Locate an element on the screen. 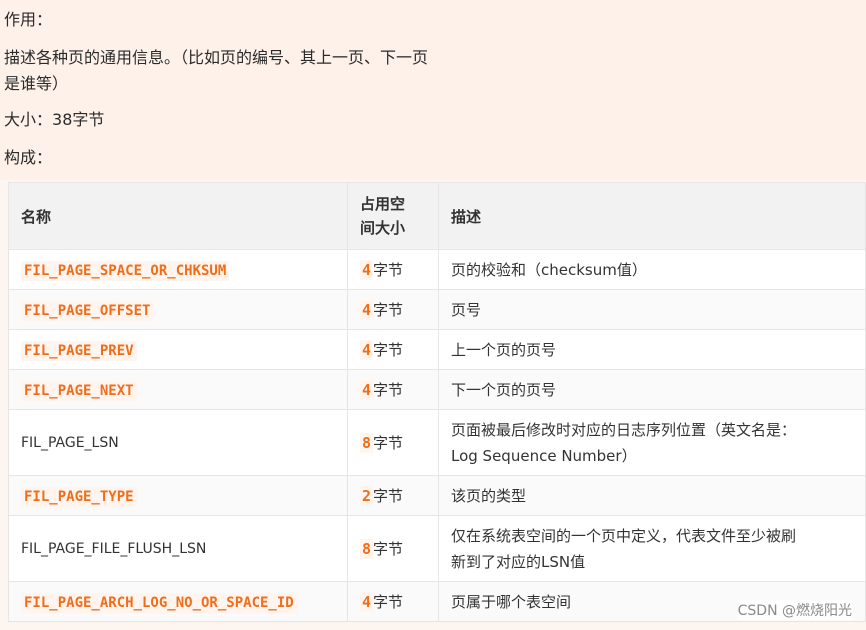 This screenshot has height=630, width=866. usage-label: 作用： is located at coordinates (28, 19).